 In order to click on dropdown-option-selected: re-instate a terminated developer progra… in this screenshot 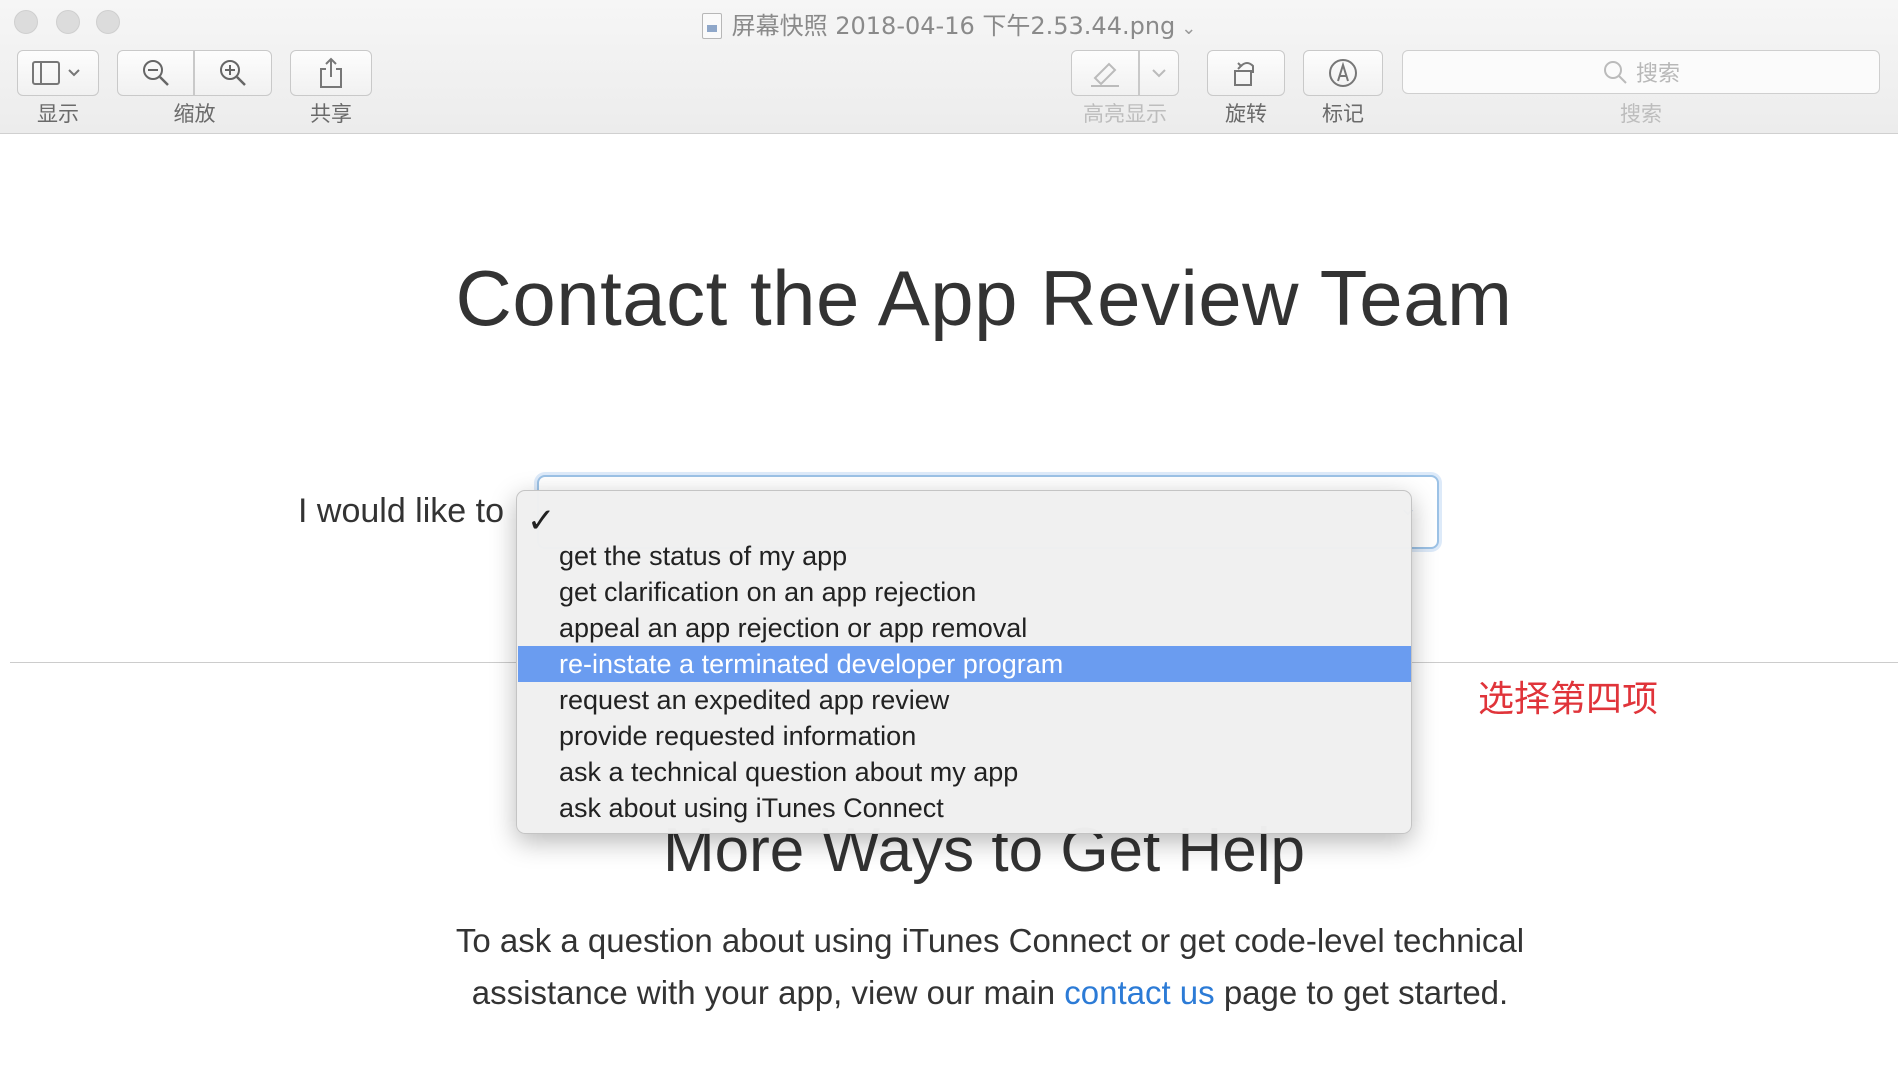, I will do `click(964, 664)`.